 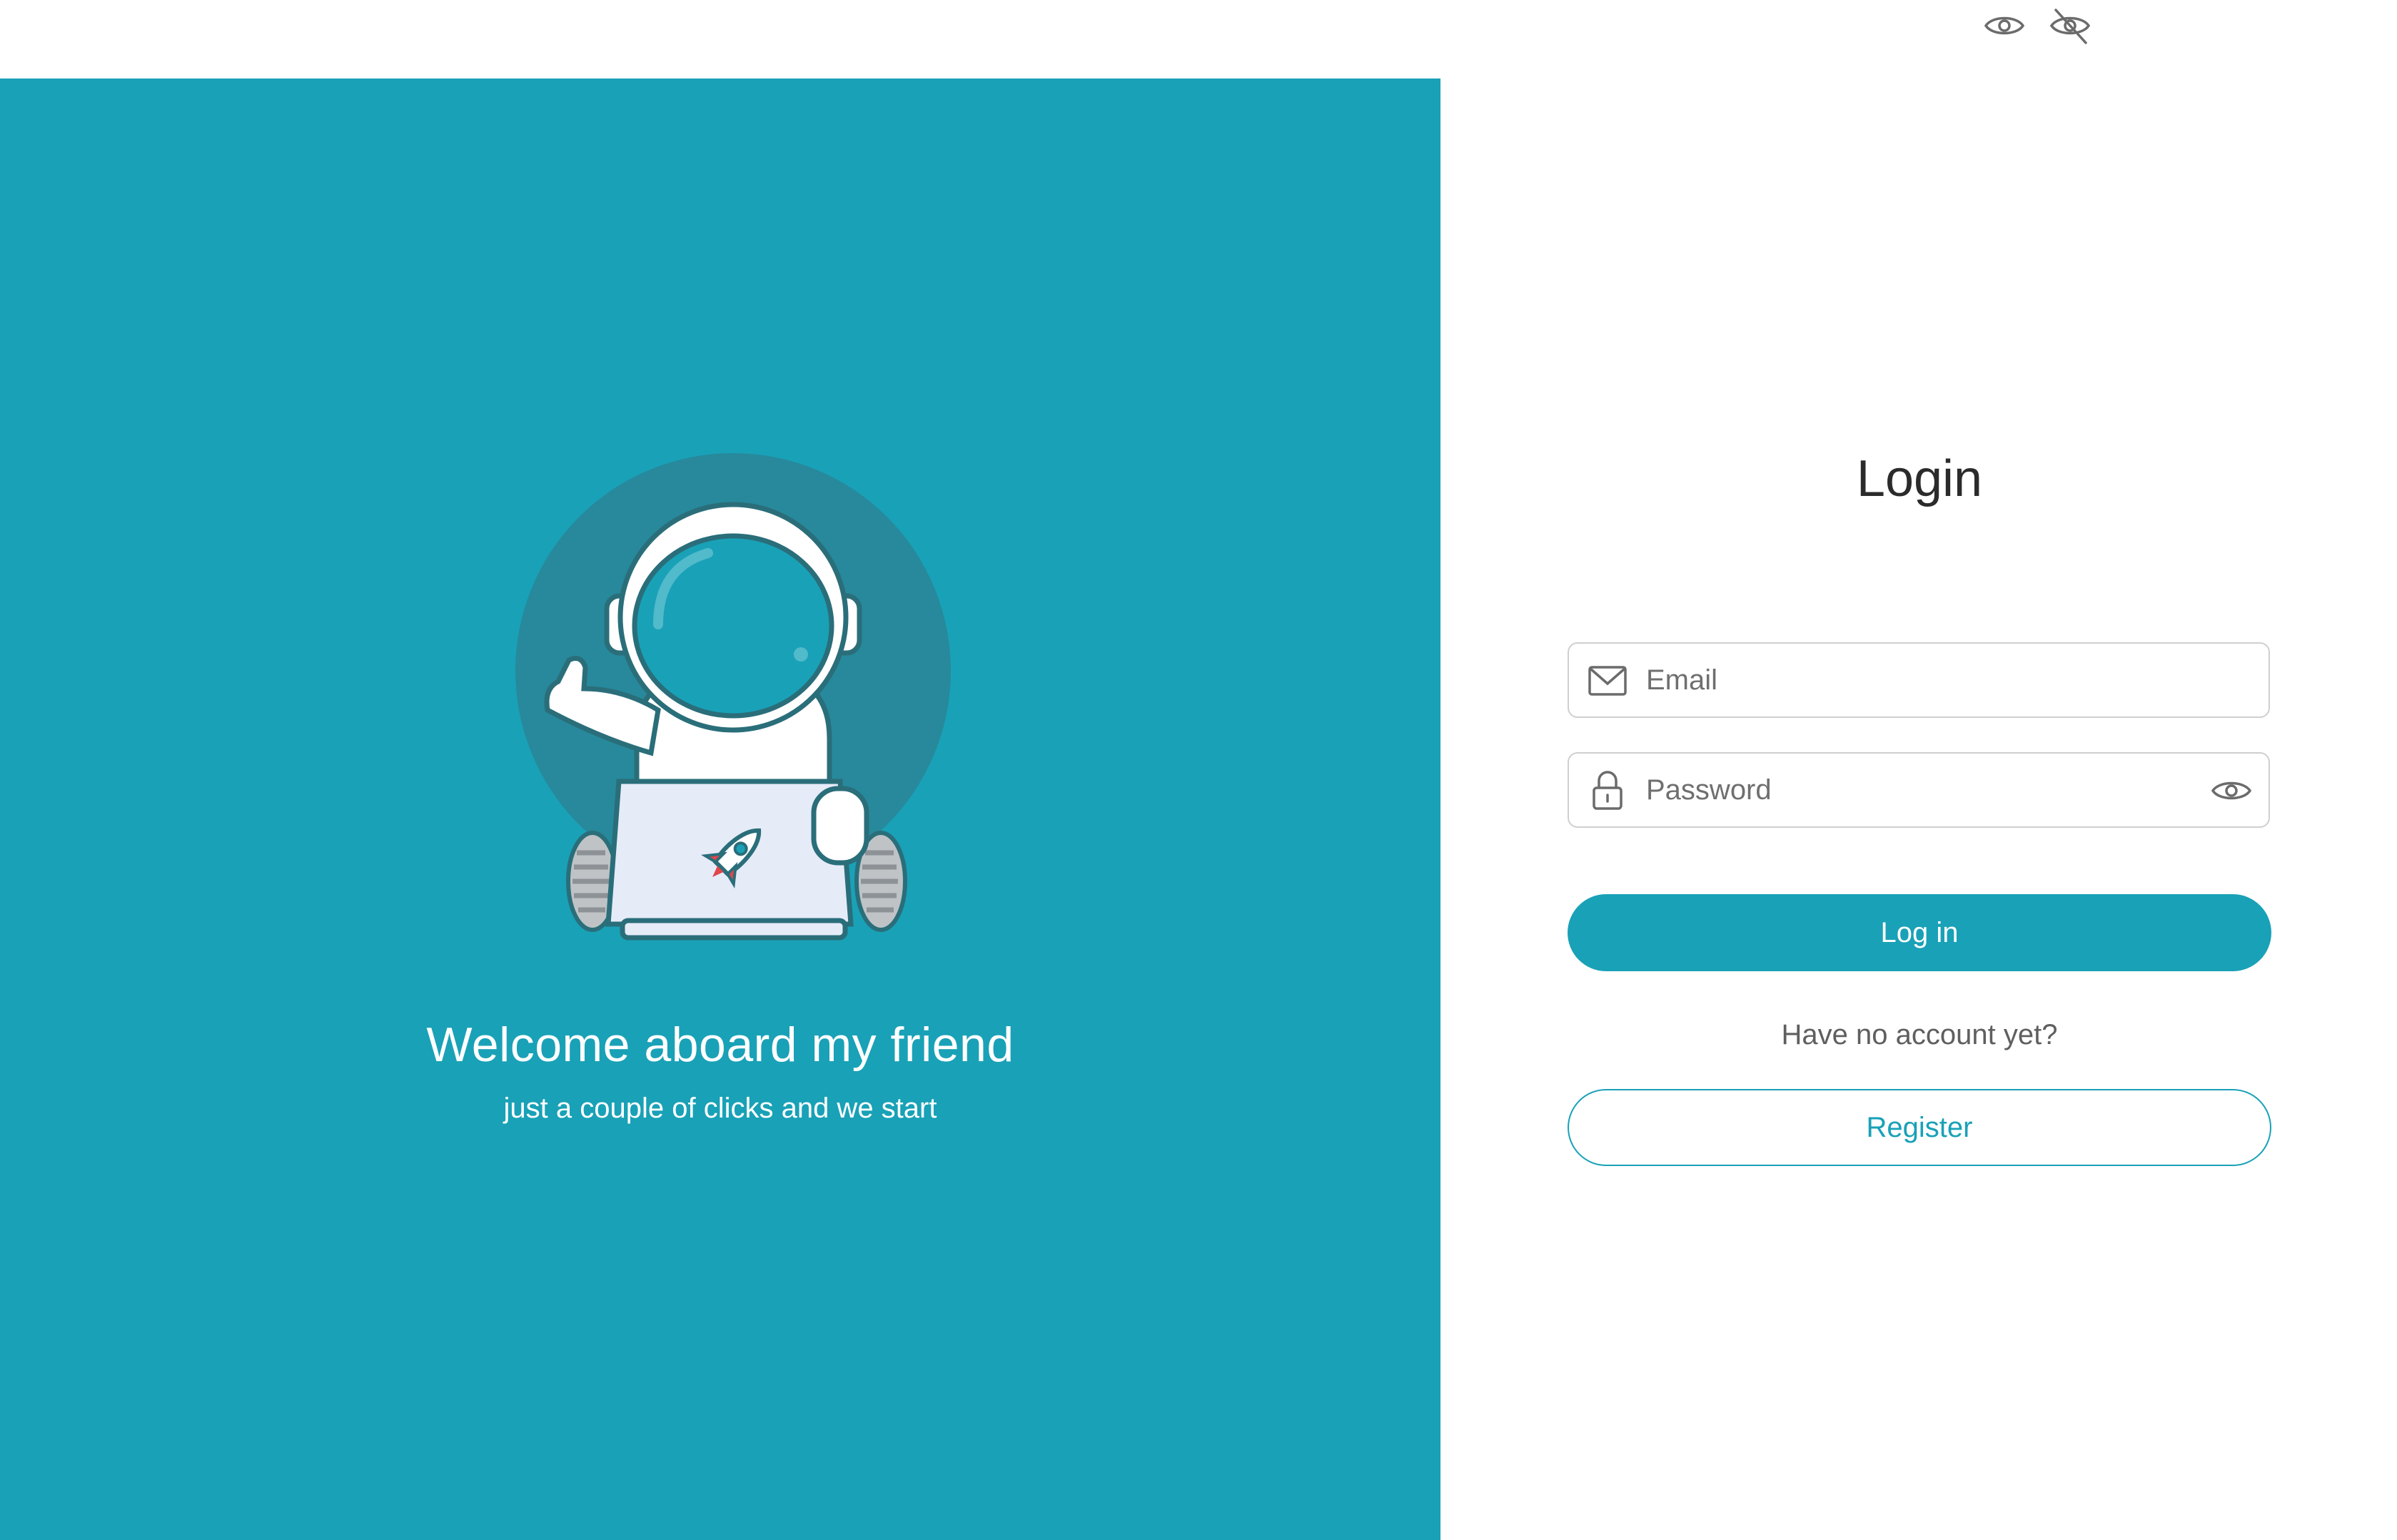 What do you see at coordinates (2070, 26) in the screenshot?
I see `eye-off-icon` at bounding box center [2070, 26].